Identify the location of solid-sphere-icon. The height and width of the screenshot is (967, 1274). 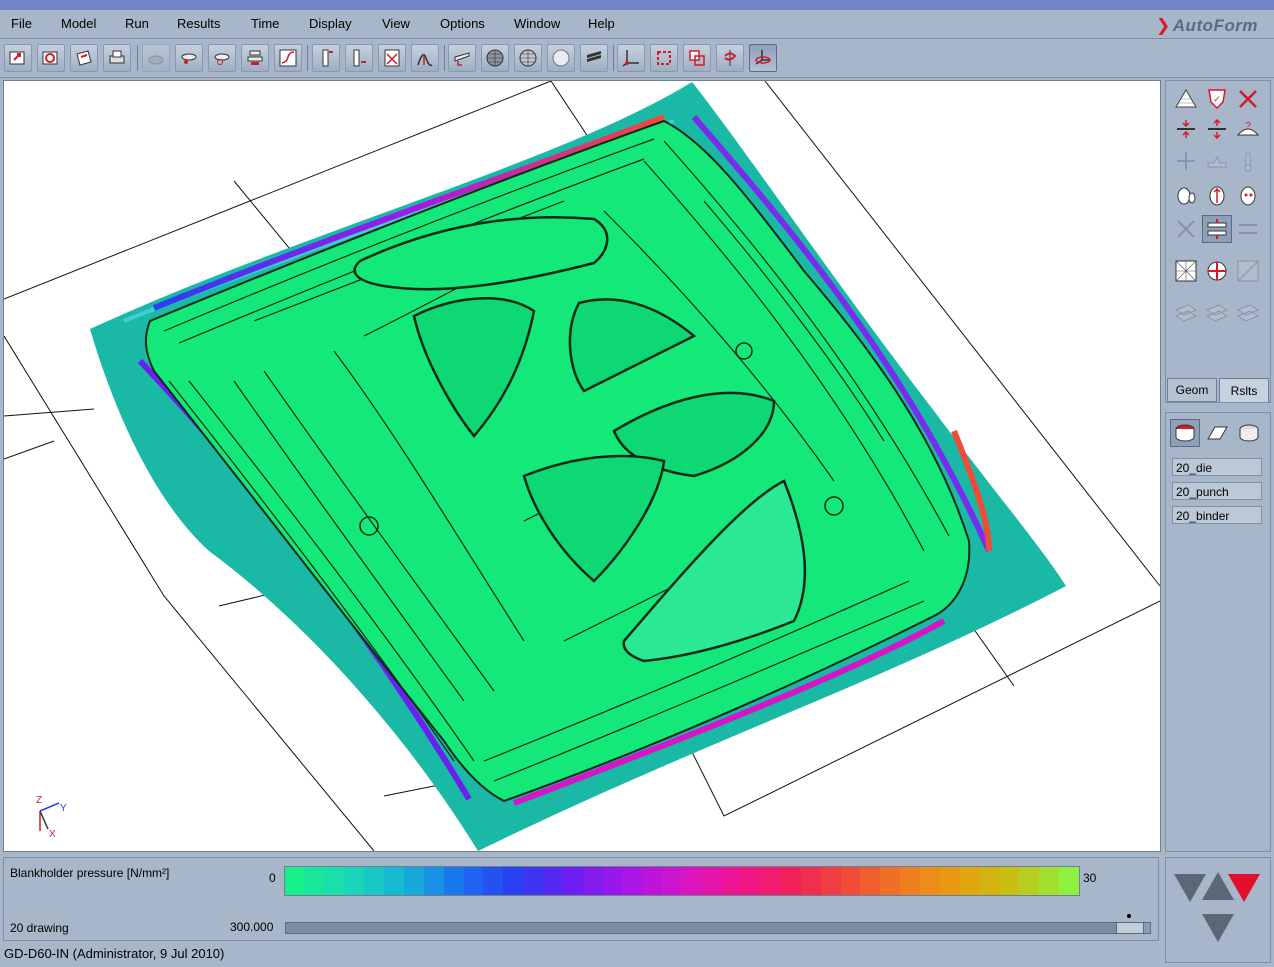
(561, 58).